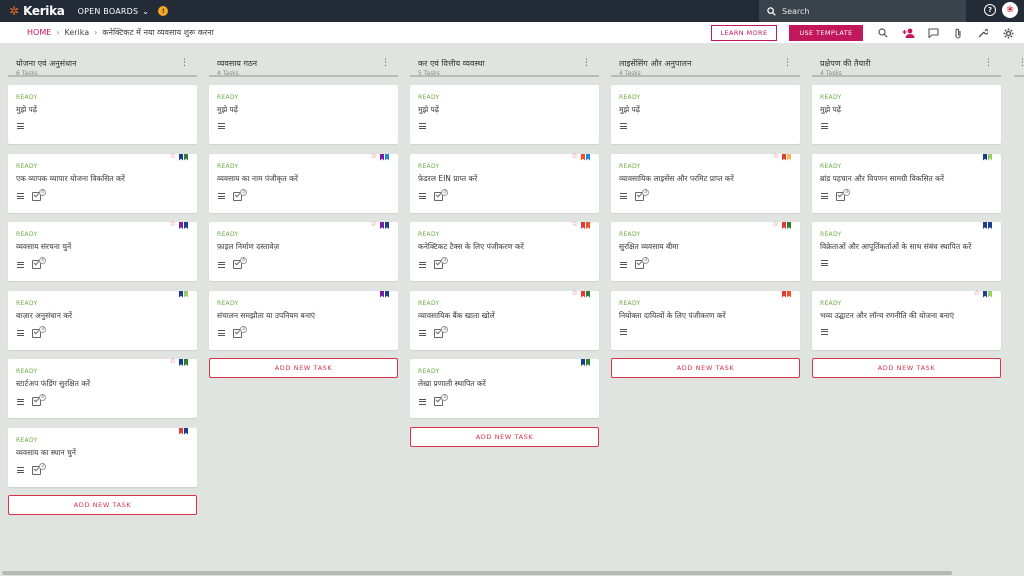 The height and width of the screenshot is (576, 1024). What do you see at coordinates (163, 11) in the screenshot?
I see `notification-icon: !` at bounding box center [163, 11].